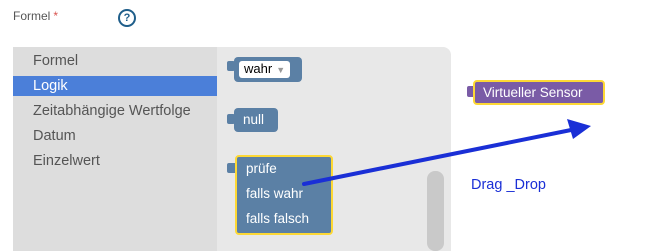 The image size is (669, 251). I want to click on if-false-label: falls falsch, so click(278, 218).